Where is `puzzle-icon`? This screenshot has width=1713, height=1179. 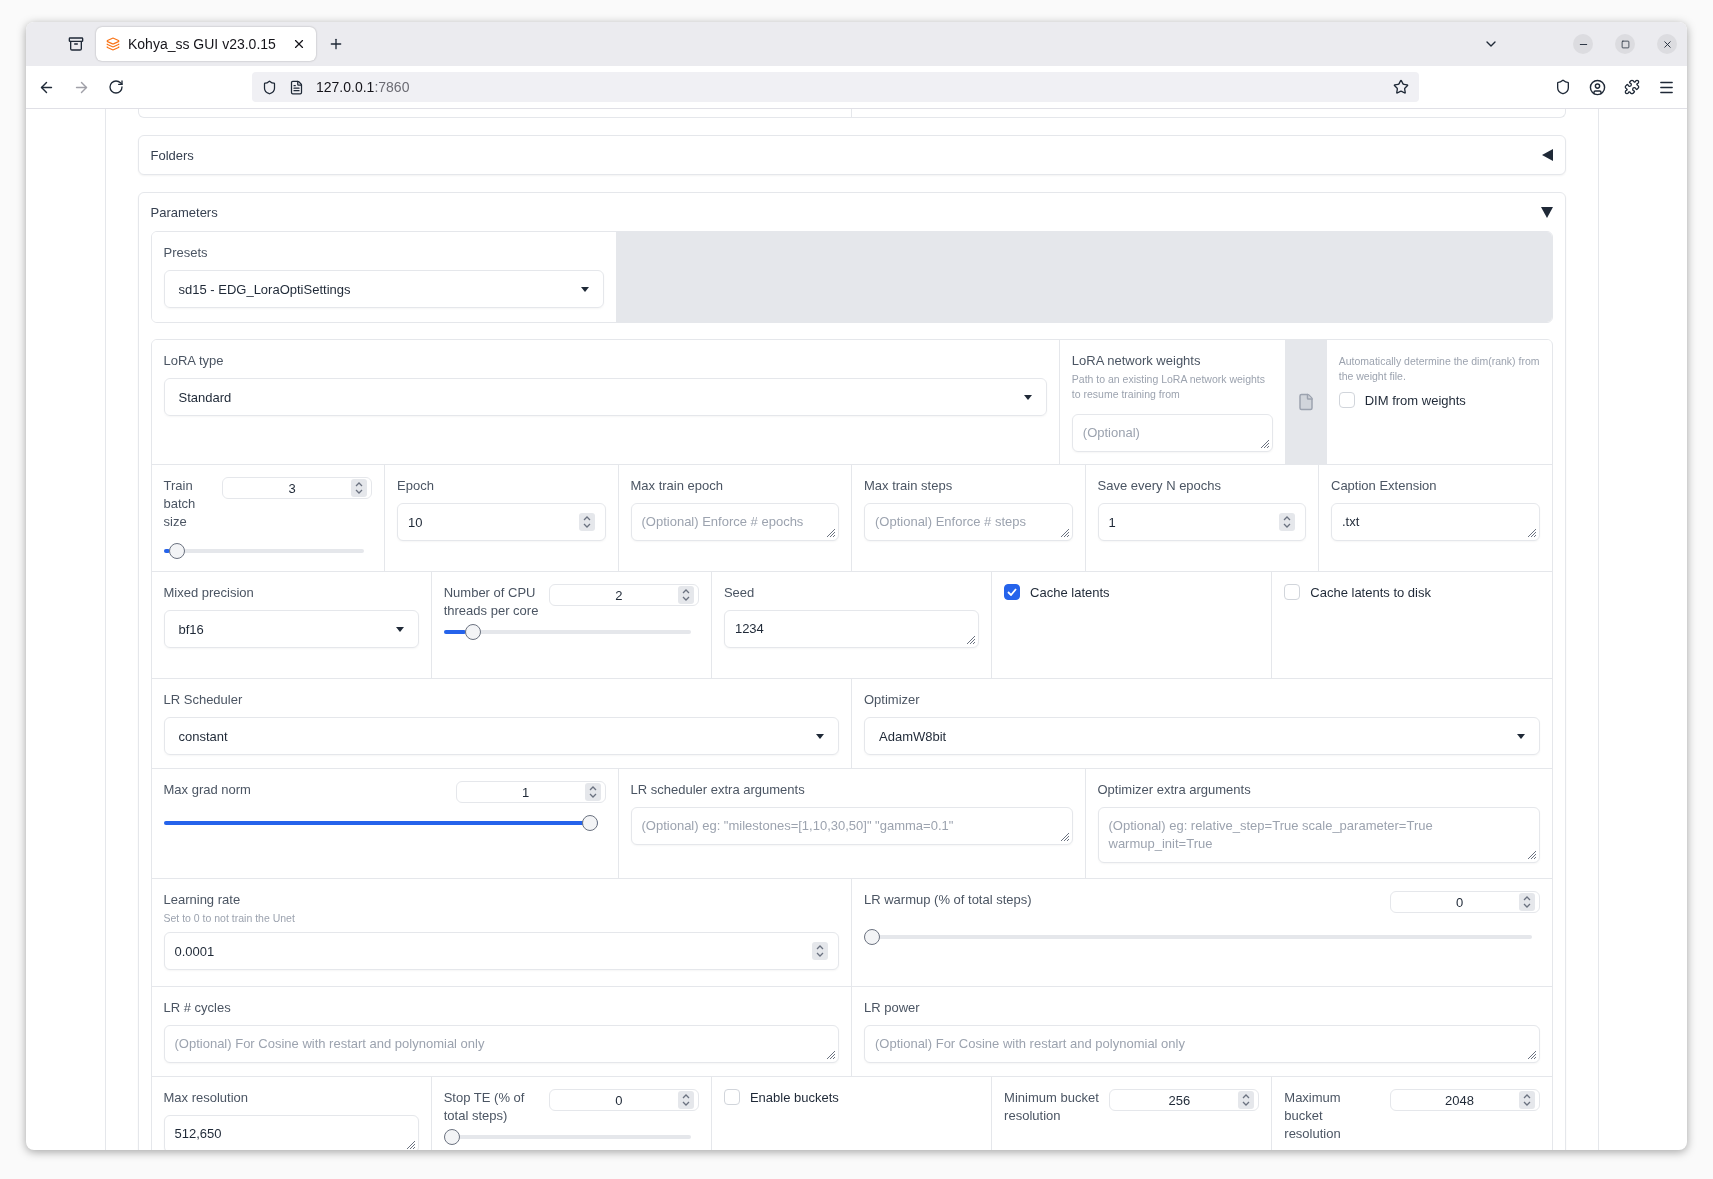
puzzle-icon is located at coordinates (1632, 87).